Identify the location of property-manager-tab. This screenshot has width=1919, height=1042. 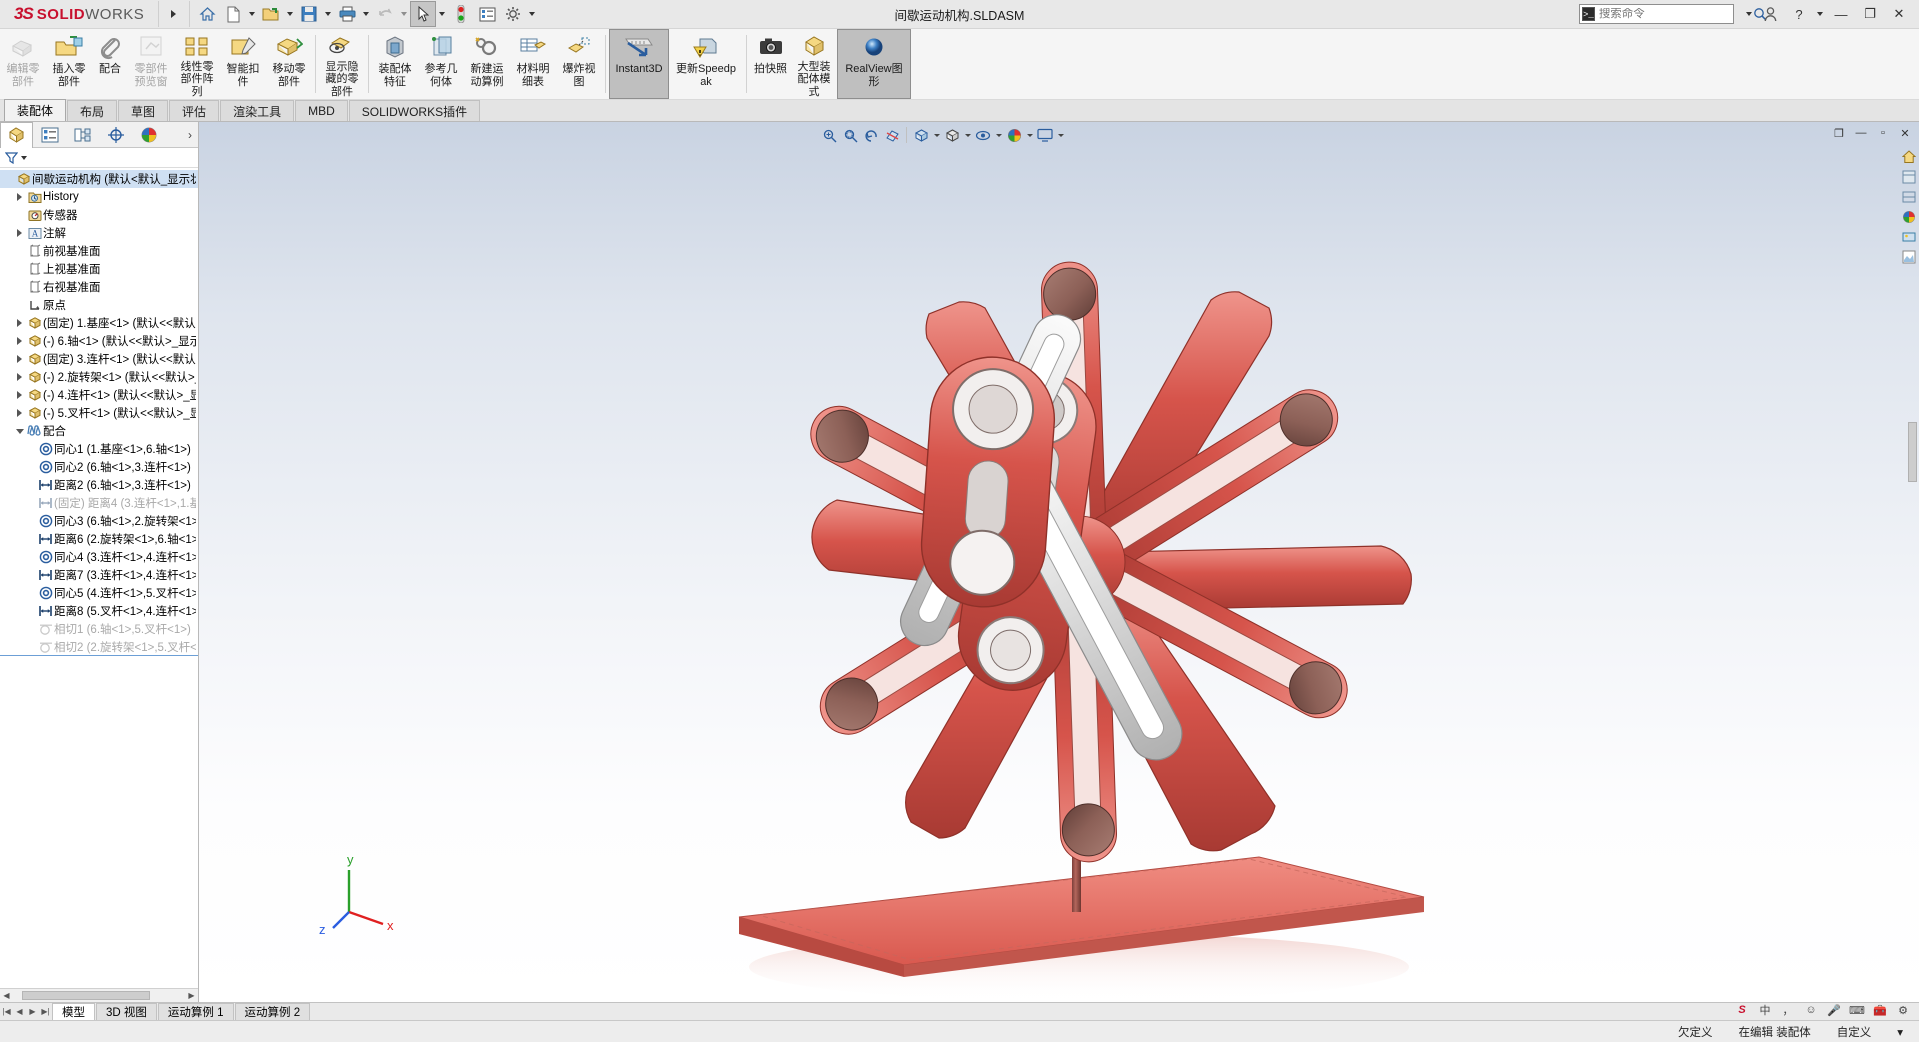
(49, 134).